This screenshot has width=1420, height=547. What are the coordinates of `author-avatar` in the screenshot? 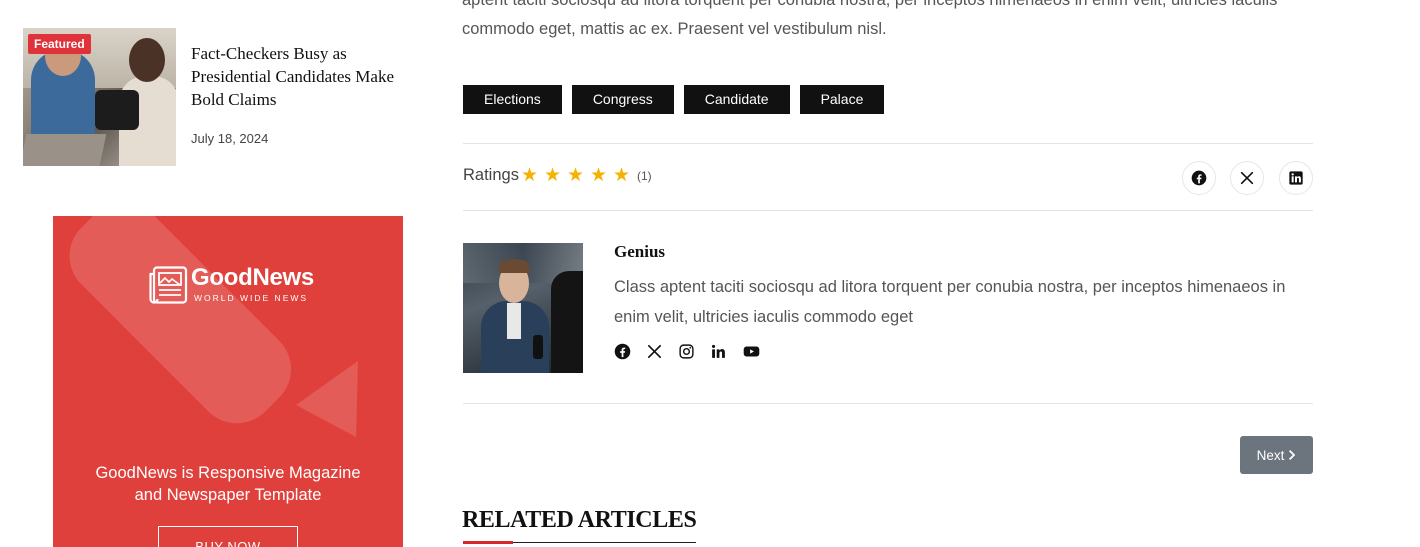 It's located at (523, 308).